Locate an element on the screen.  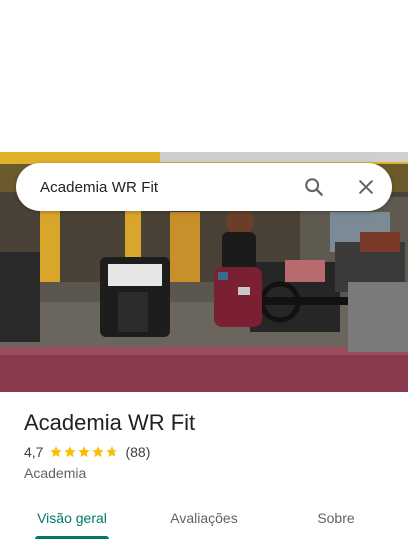
place-category: Academia is located at coordinates (55, 473).